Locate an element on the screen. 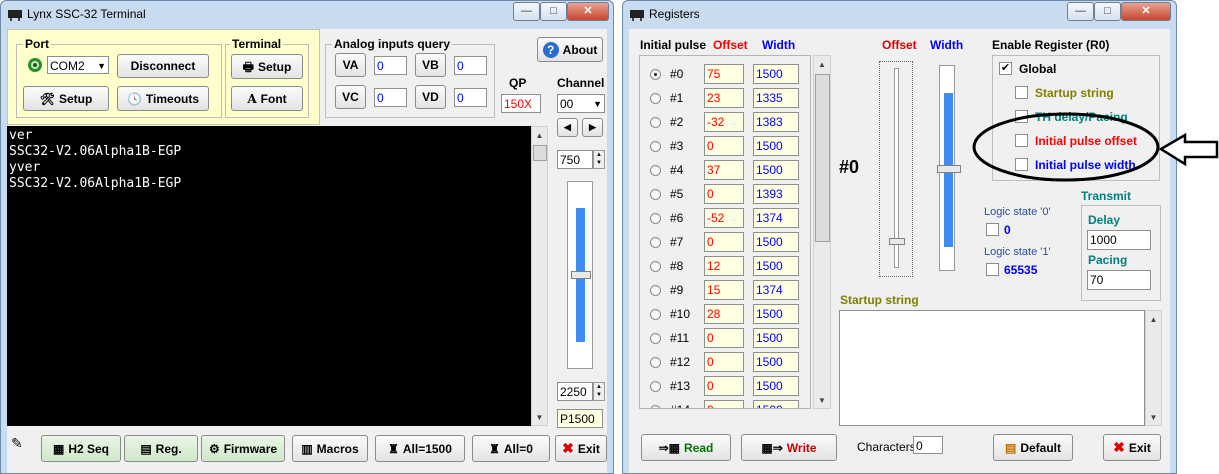  terminal-scrollbar: ▲ ▼ is located at coordinates (539, 276).